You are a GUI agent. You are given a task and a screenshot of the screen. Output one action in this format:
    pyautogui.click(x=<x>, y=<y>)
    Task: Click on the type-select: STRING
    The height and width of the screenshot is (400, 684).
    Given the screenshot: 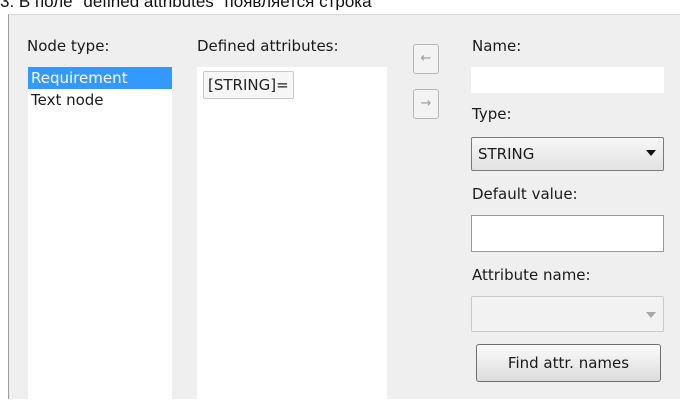 What is the action you would take?
    pyautogui.click(x=567, y=154)
    